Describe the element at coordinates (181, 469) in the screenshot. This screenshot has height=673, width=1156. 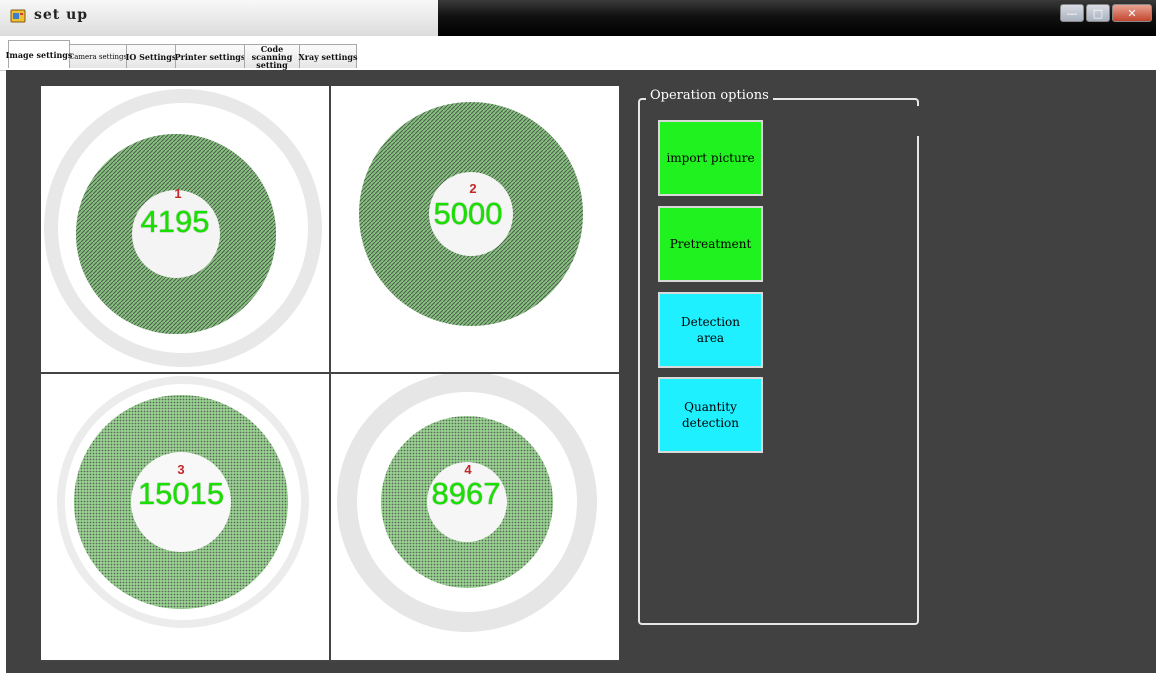
I see `image-index-label: 3` at that location.